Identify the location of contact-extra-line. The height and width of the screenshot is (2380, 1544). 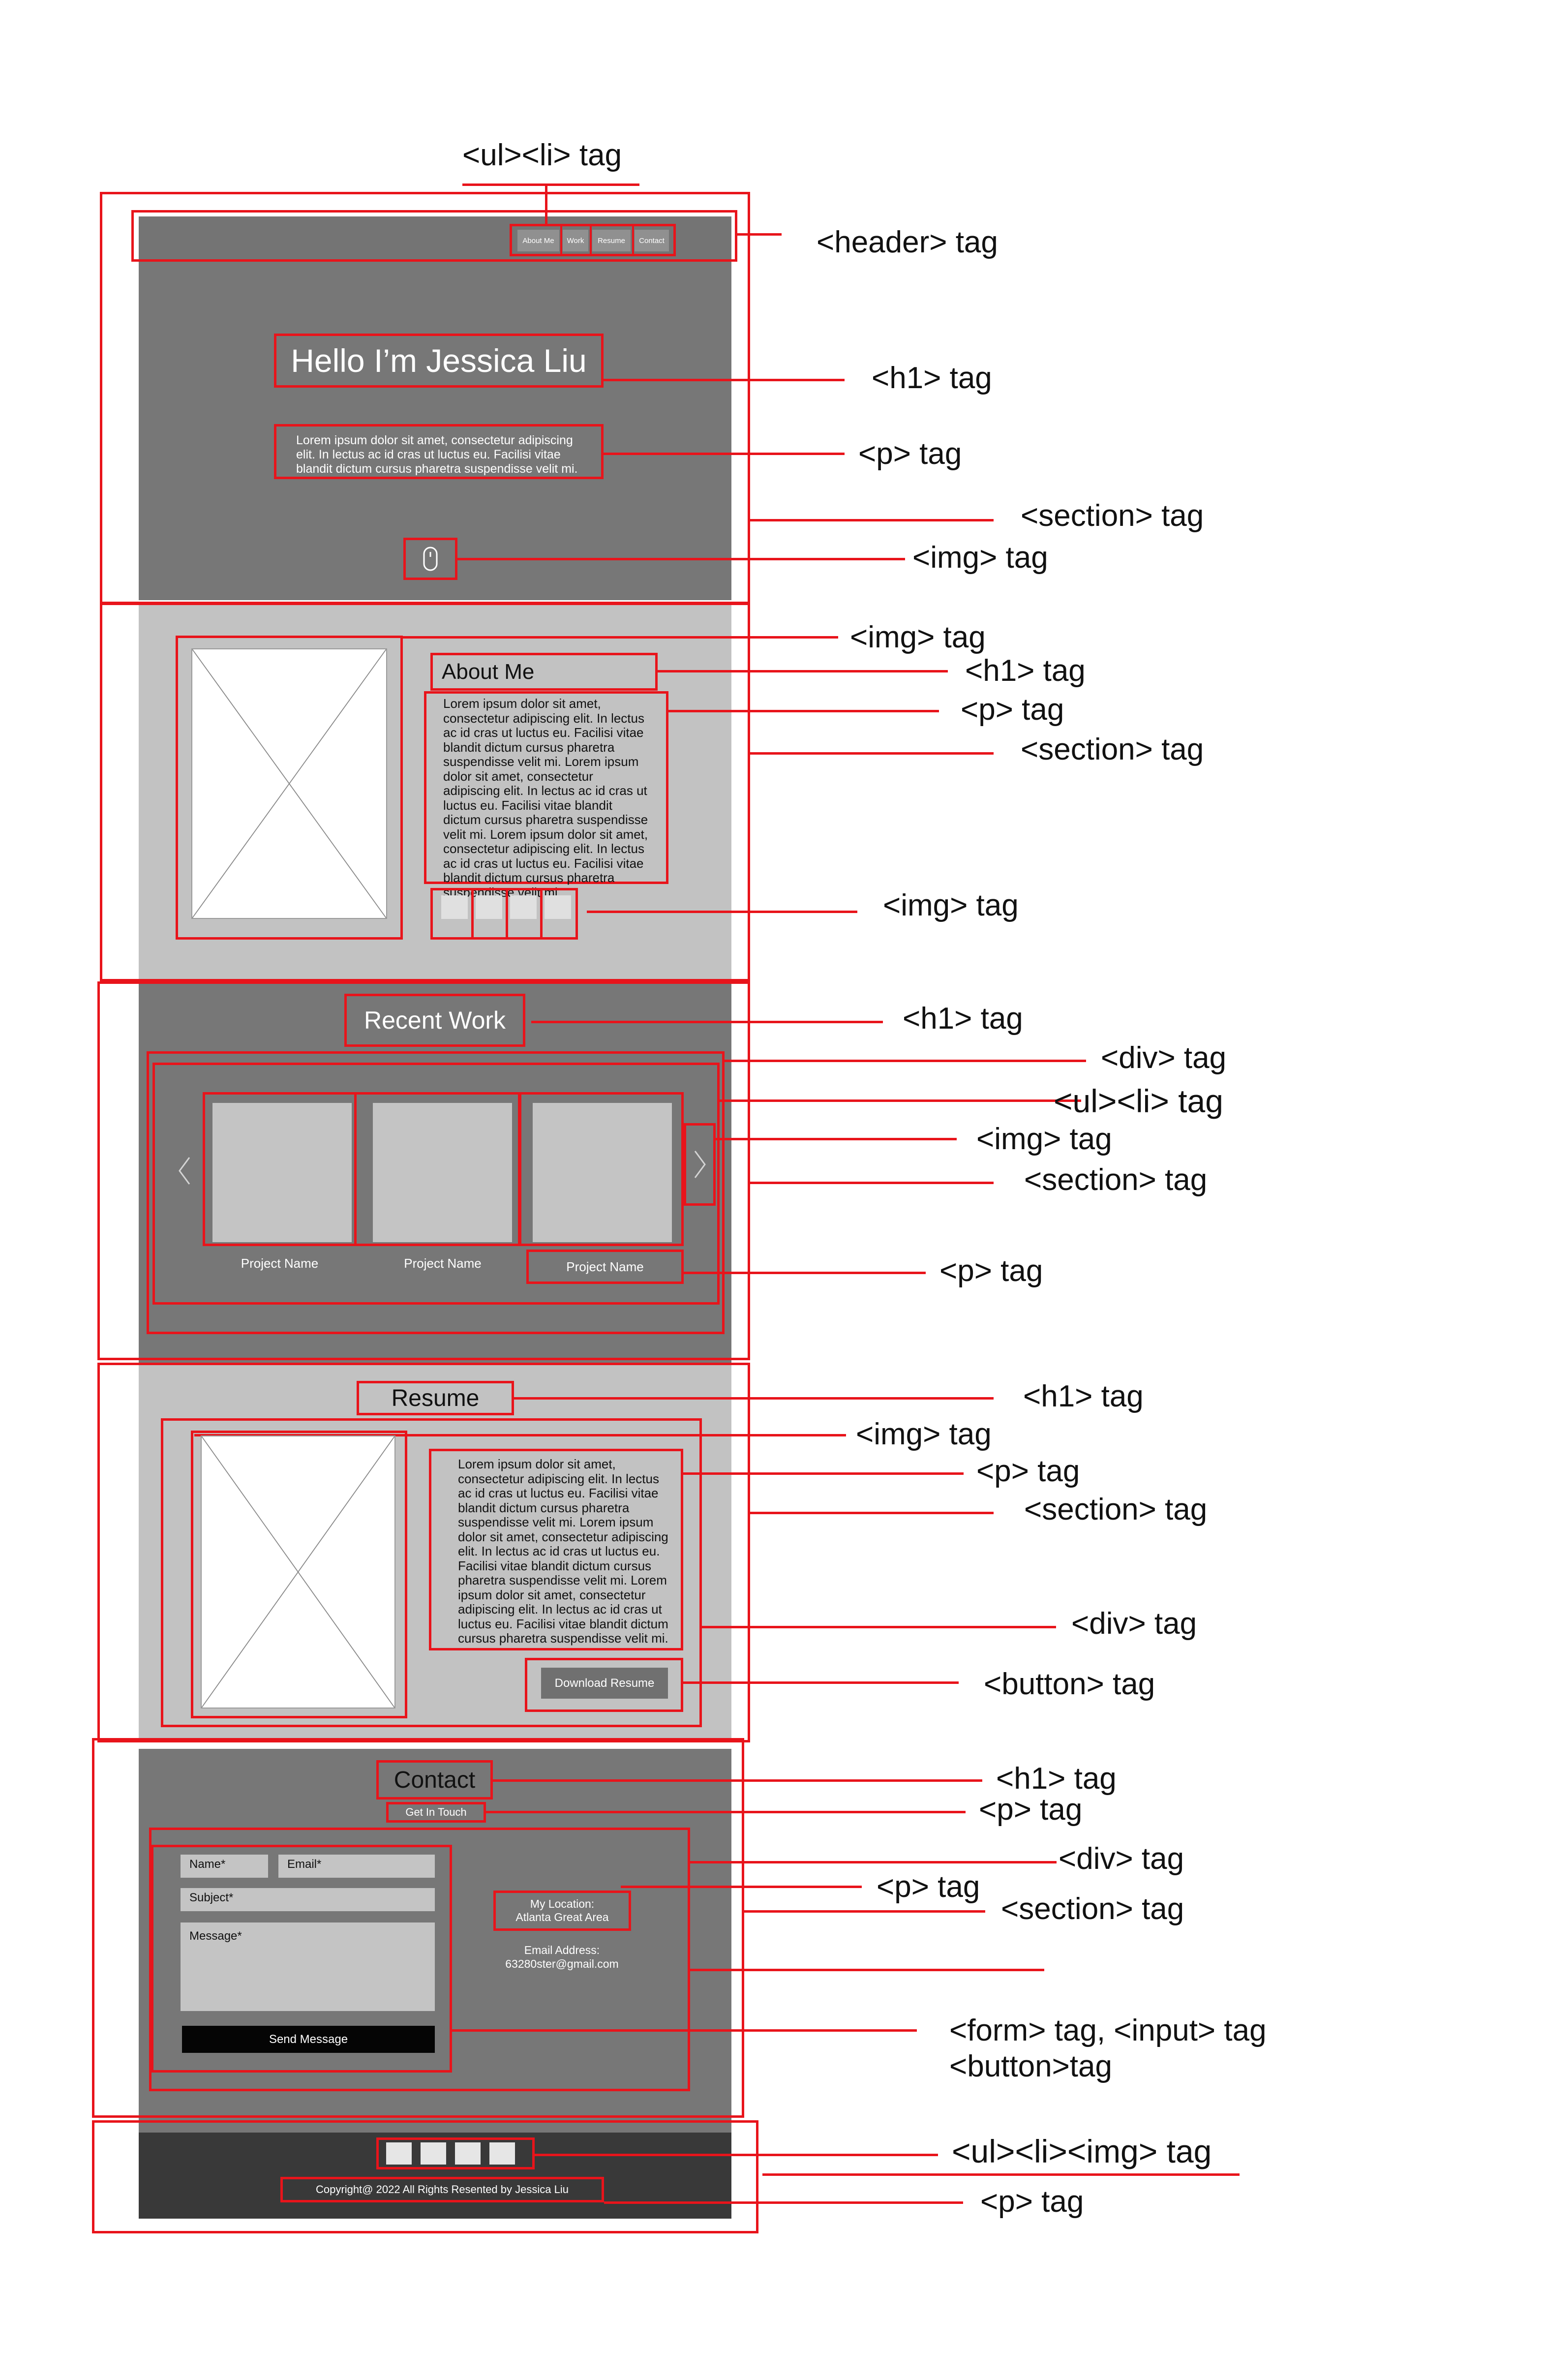
(867, 1970).